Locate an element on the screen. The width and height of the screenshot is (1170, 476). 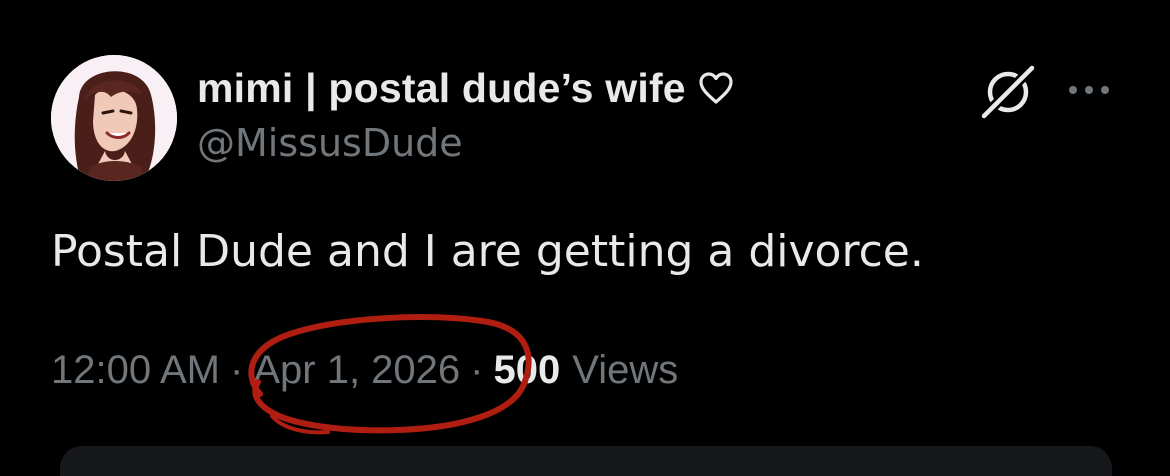
tweet-date: Apr 1, 2026 is located at coordinates (356, 370).